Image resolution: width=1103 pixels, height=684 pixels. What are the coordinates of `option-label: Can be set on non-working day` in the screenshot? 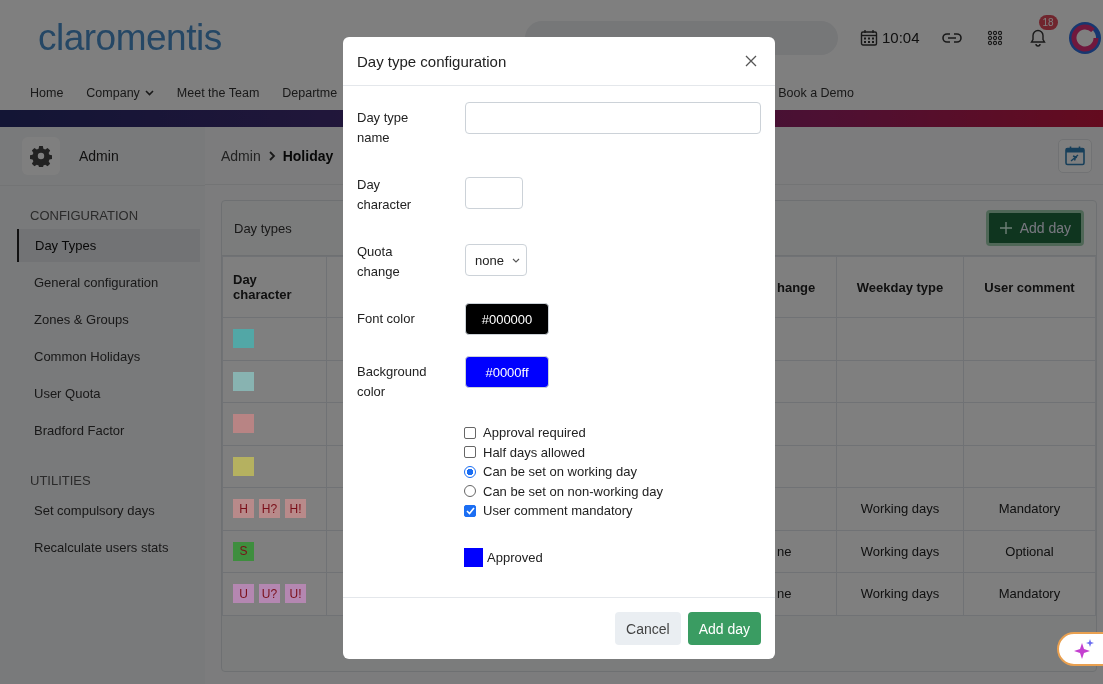 It's located at (573, 491).